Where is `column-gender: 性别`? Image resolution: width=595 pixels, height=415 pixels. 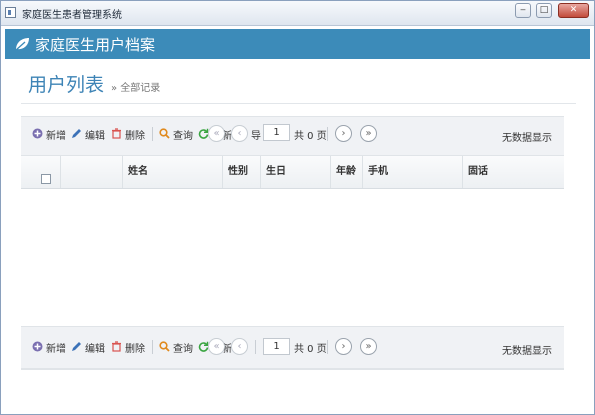 column-gender: 性别 is located at coordinates (242, 172).